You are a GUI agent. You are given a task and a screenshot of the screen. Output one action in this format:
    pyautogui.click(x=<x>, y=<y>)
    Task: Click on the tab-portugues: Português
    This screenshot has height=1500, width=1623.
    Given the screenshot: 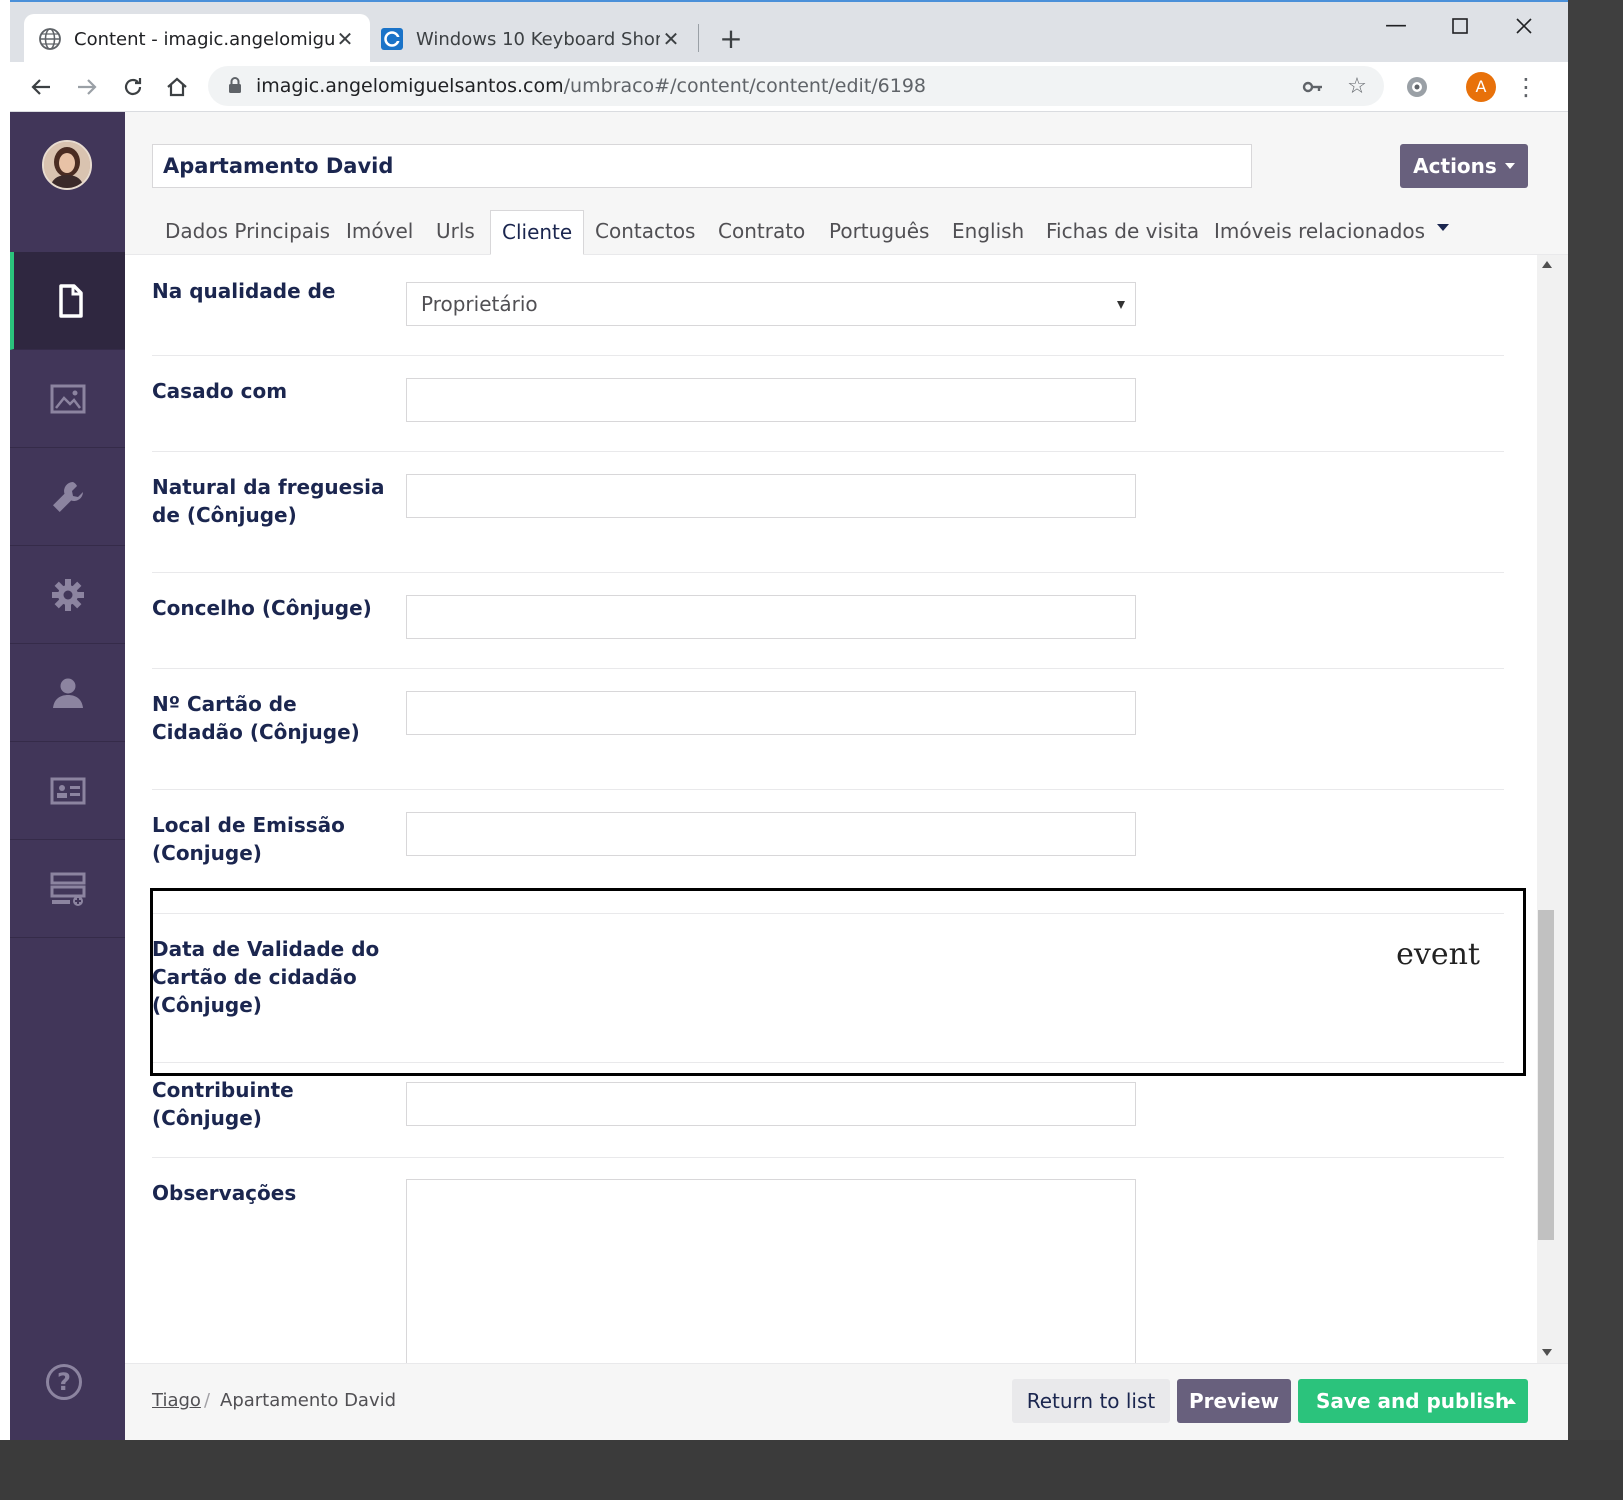 What is the action you would take?
    pyautogui.click(x=879, y=232)
    